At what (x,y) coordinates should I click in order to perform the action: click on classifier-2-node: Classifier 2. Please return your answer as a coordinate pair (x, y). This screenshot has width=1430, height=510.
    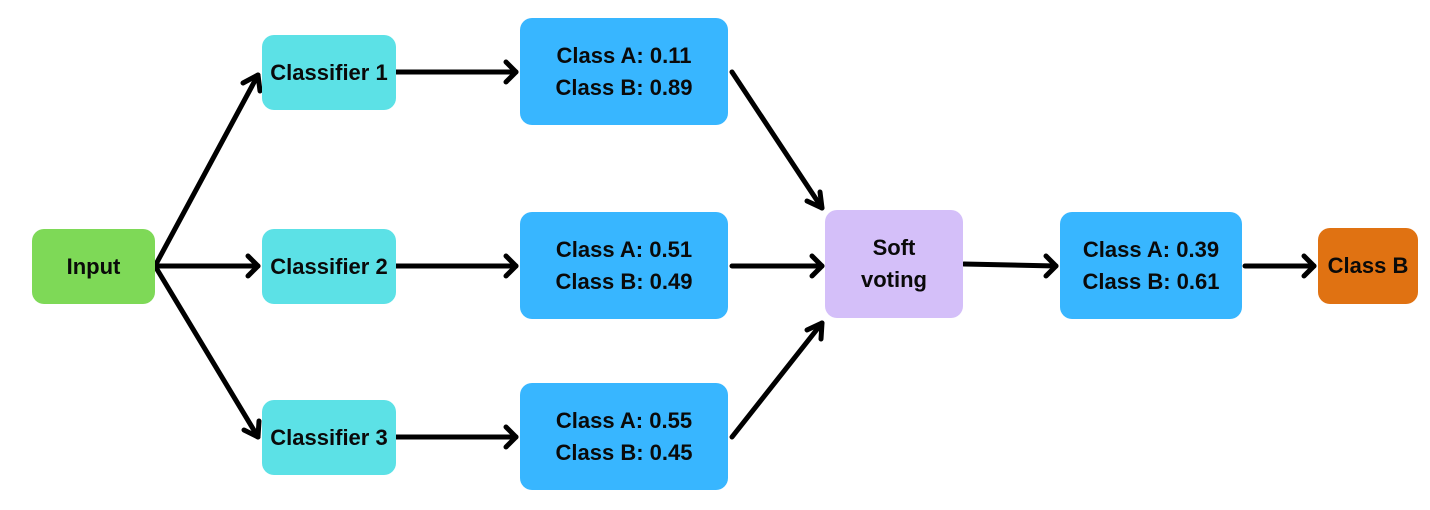
    Looking at the image, I should click on (329, 266).